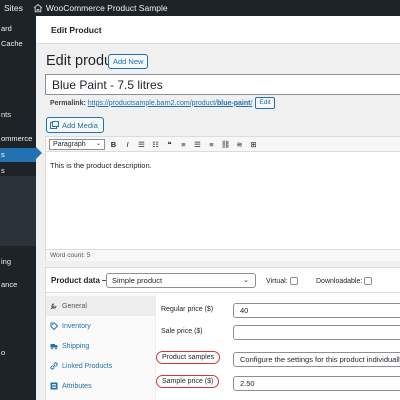  I want to click on format-select: Paragraph ⌄, so click(77, 144).